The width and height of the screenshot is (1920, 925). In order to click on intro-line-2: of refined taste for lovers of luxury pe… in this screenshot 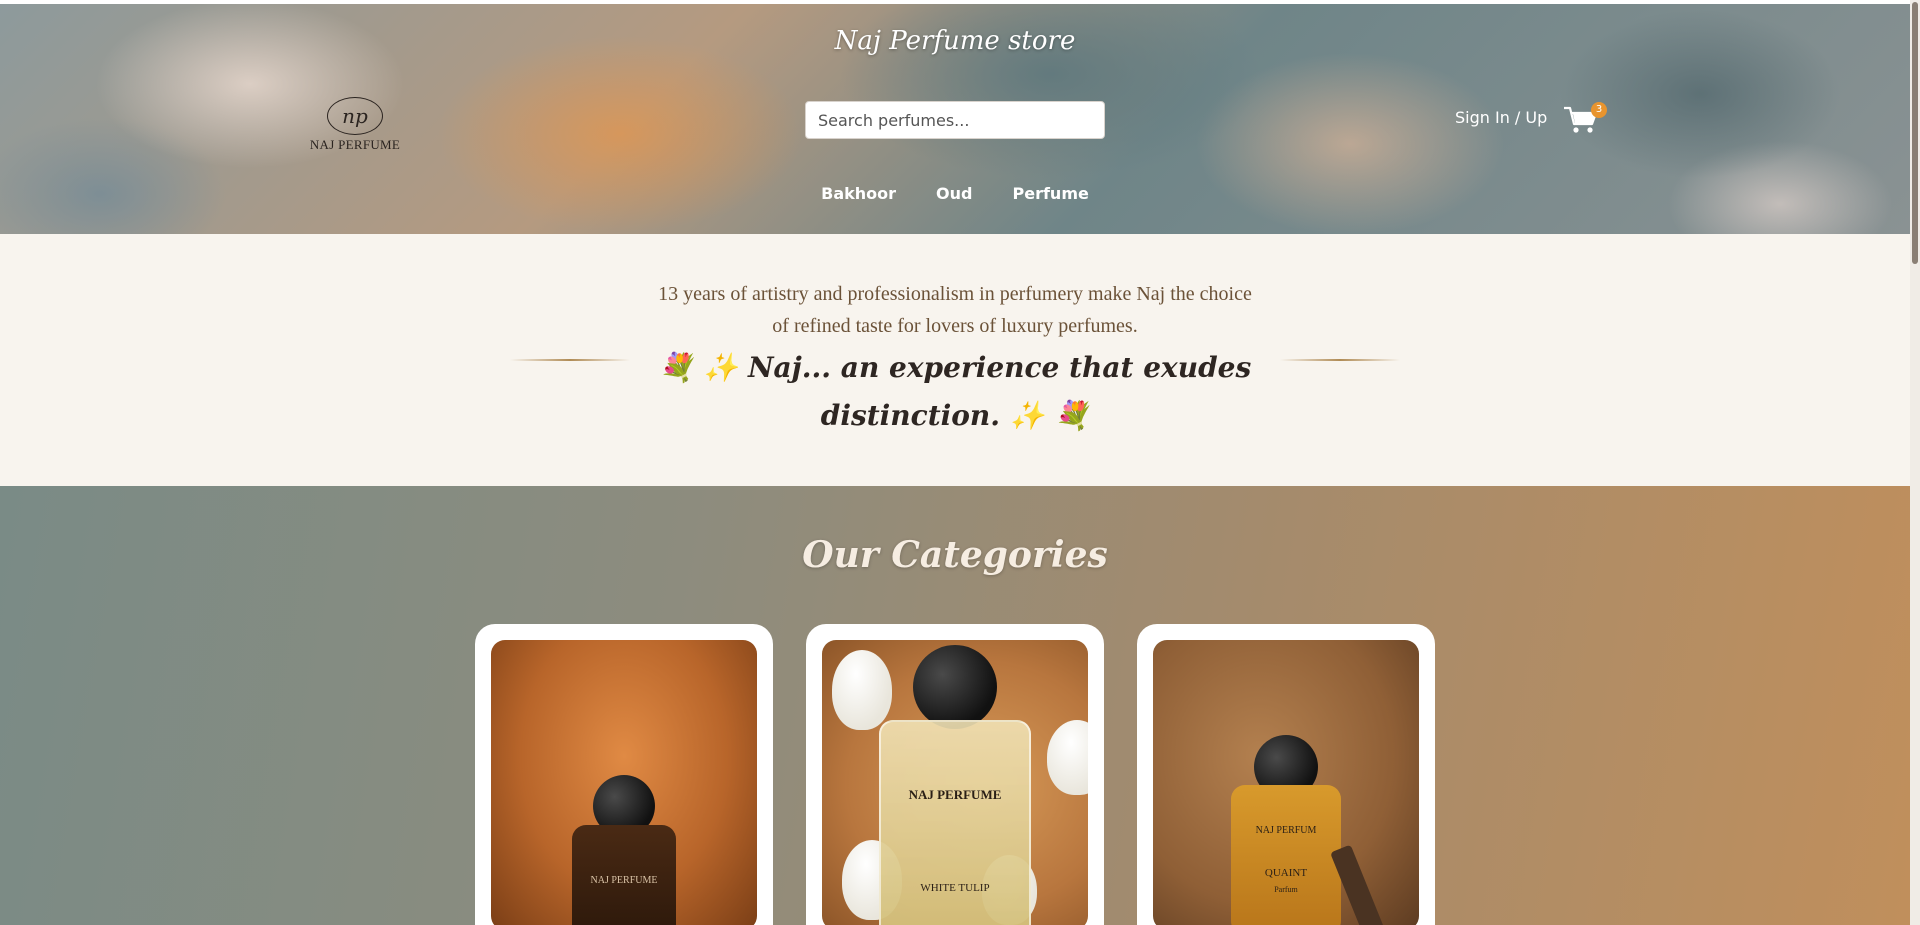, I will do `click(955, 326)`.